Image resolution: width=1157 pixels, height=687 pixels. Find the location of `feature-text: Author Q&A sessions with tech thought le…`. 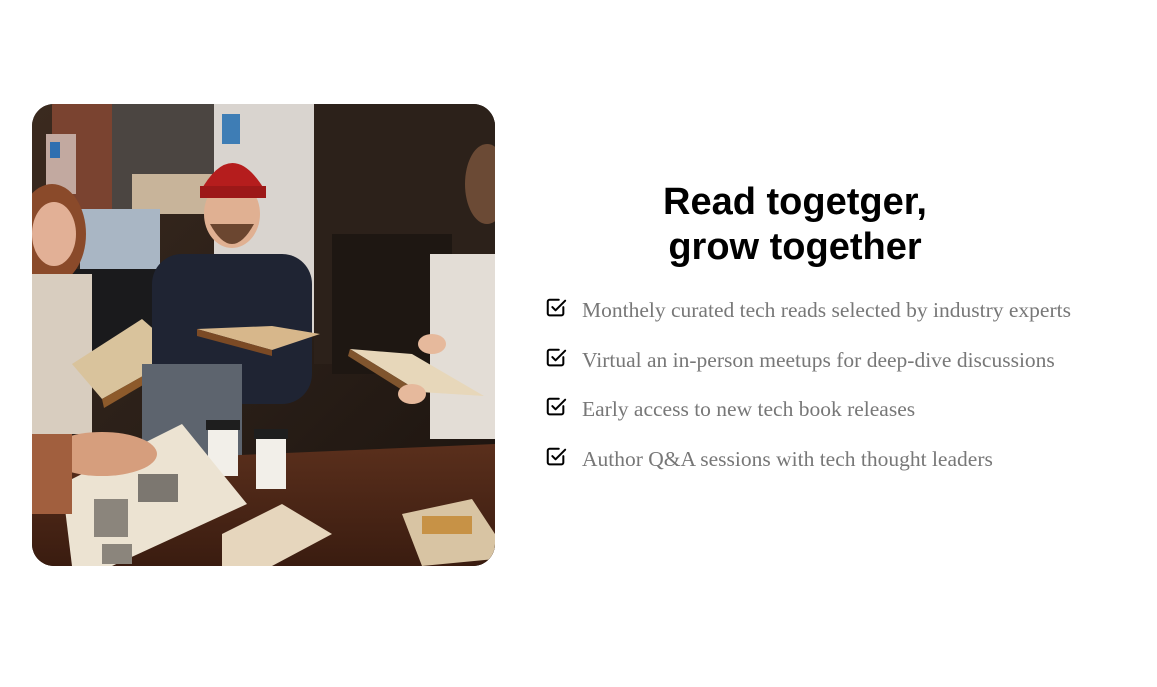

feature-text: Author Q&A sessions with tech thought le… is located at coordinates (787, 458).